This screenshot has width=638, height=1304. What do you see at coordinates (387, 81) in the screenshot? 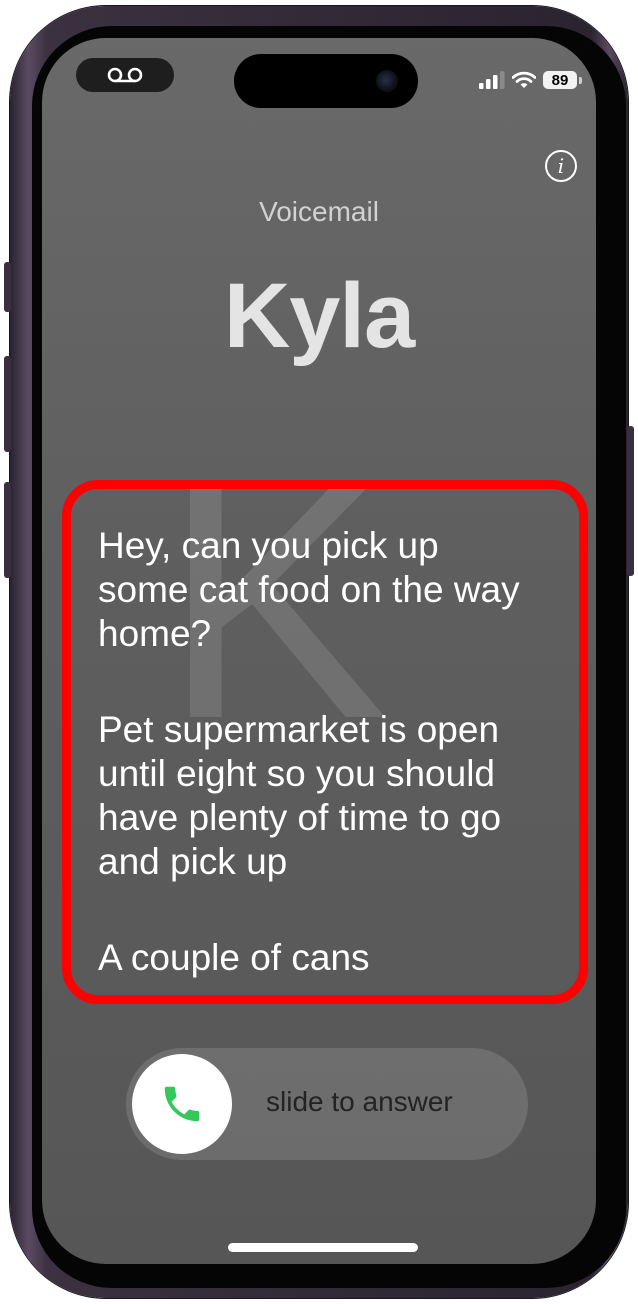
I see `camera-icon` at bounding box center [387, 81].